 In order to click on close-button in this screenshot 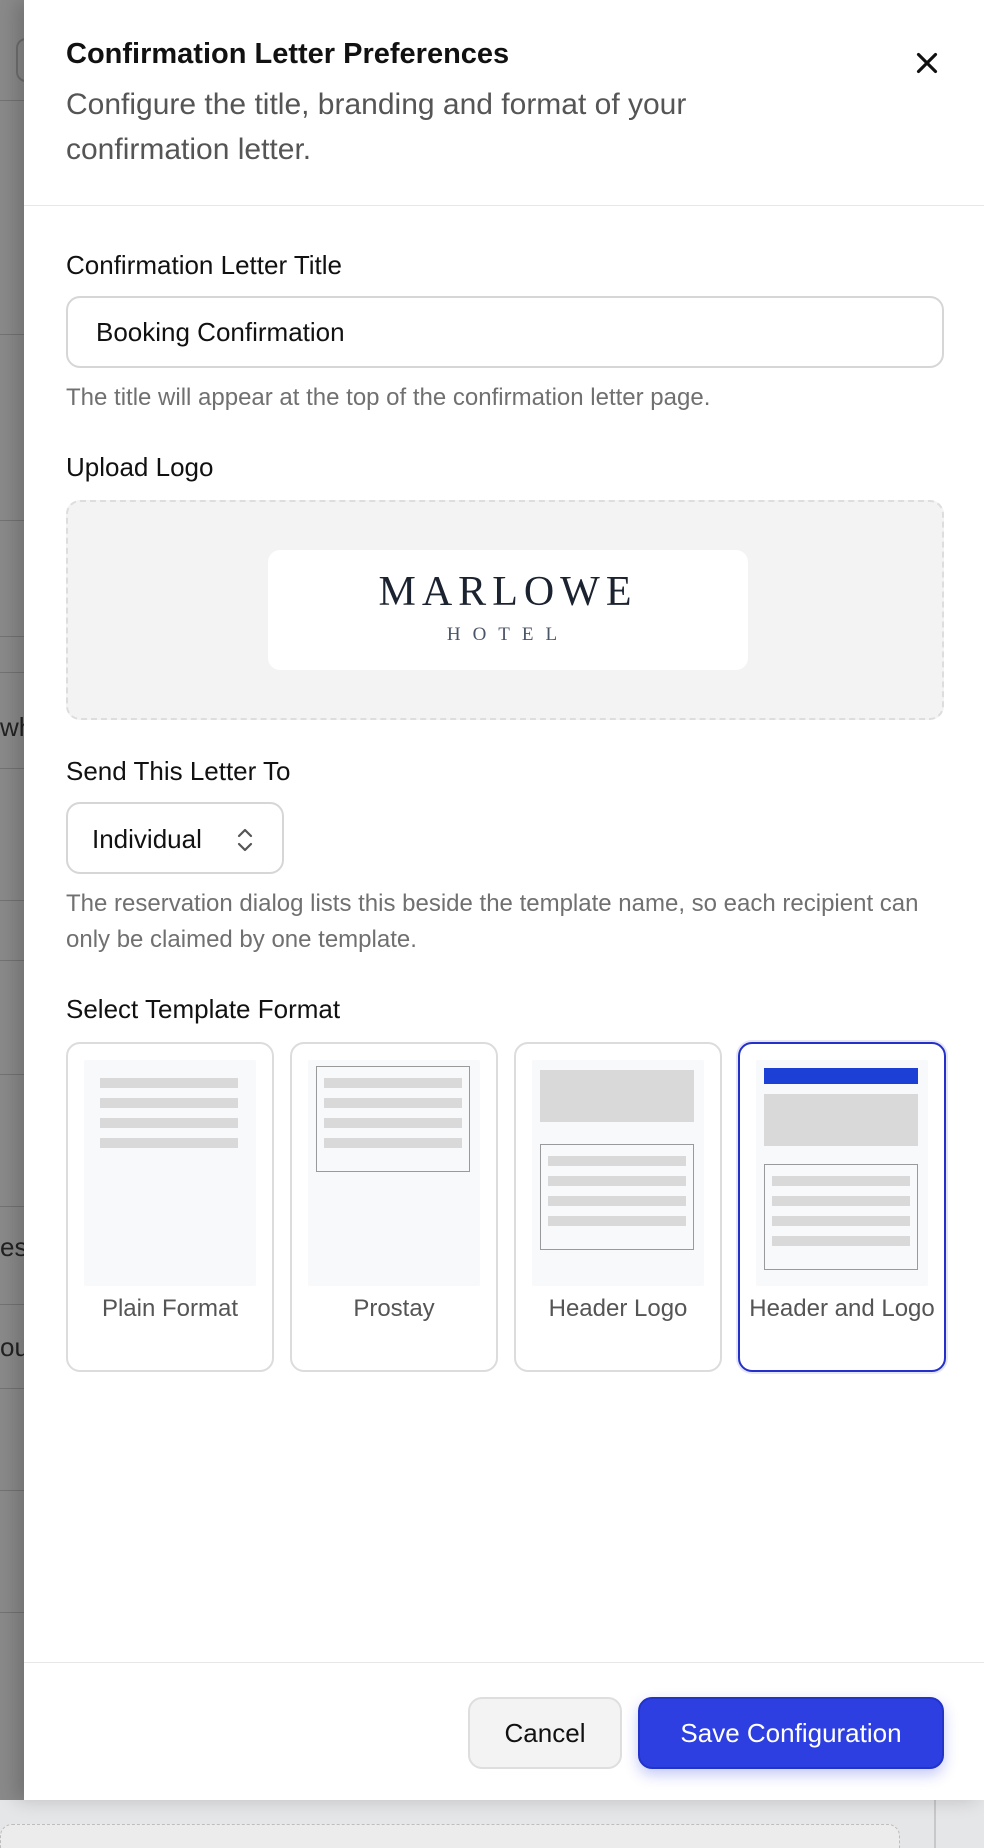, I will do `click(927, 63)`.